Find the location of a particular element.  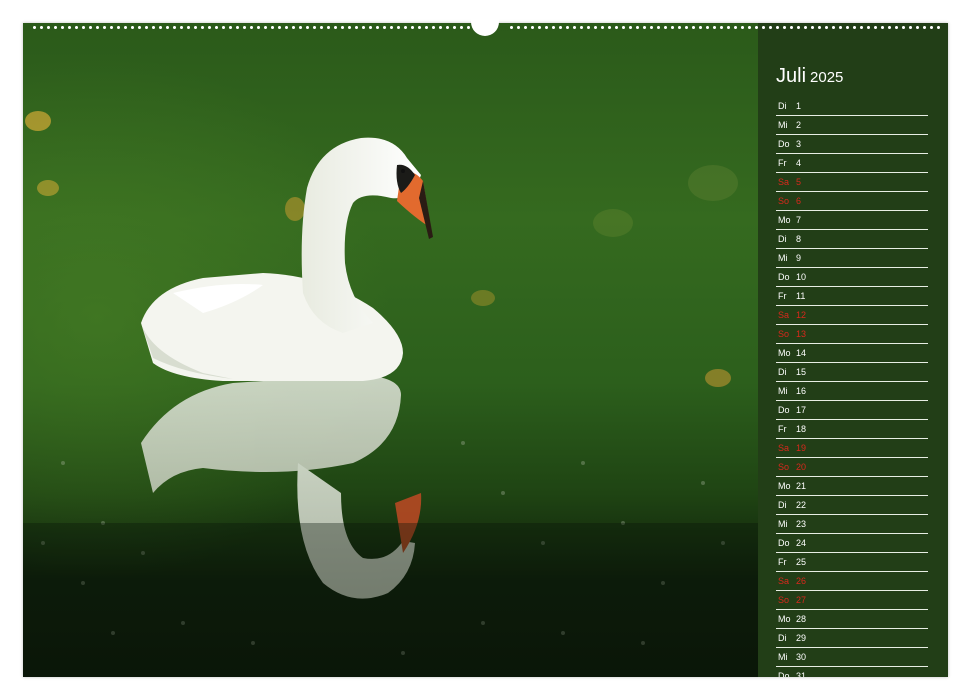

month-name: Juli is located at coordinates (791, 76).